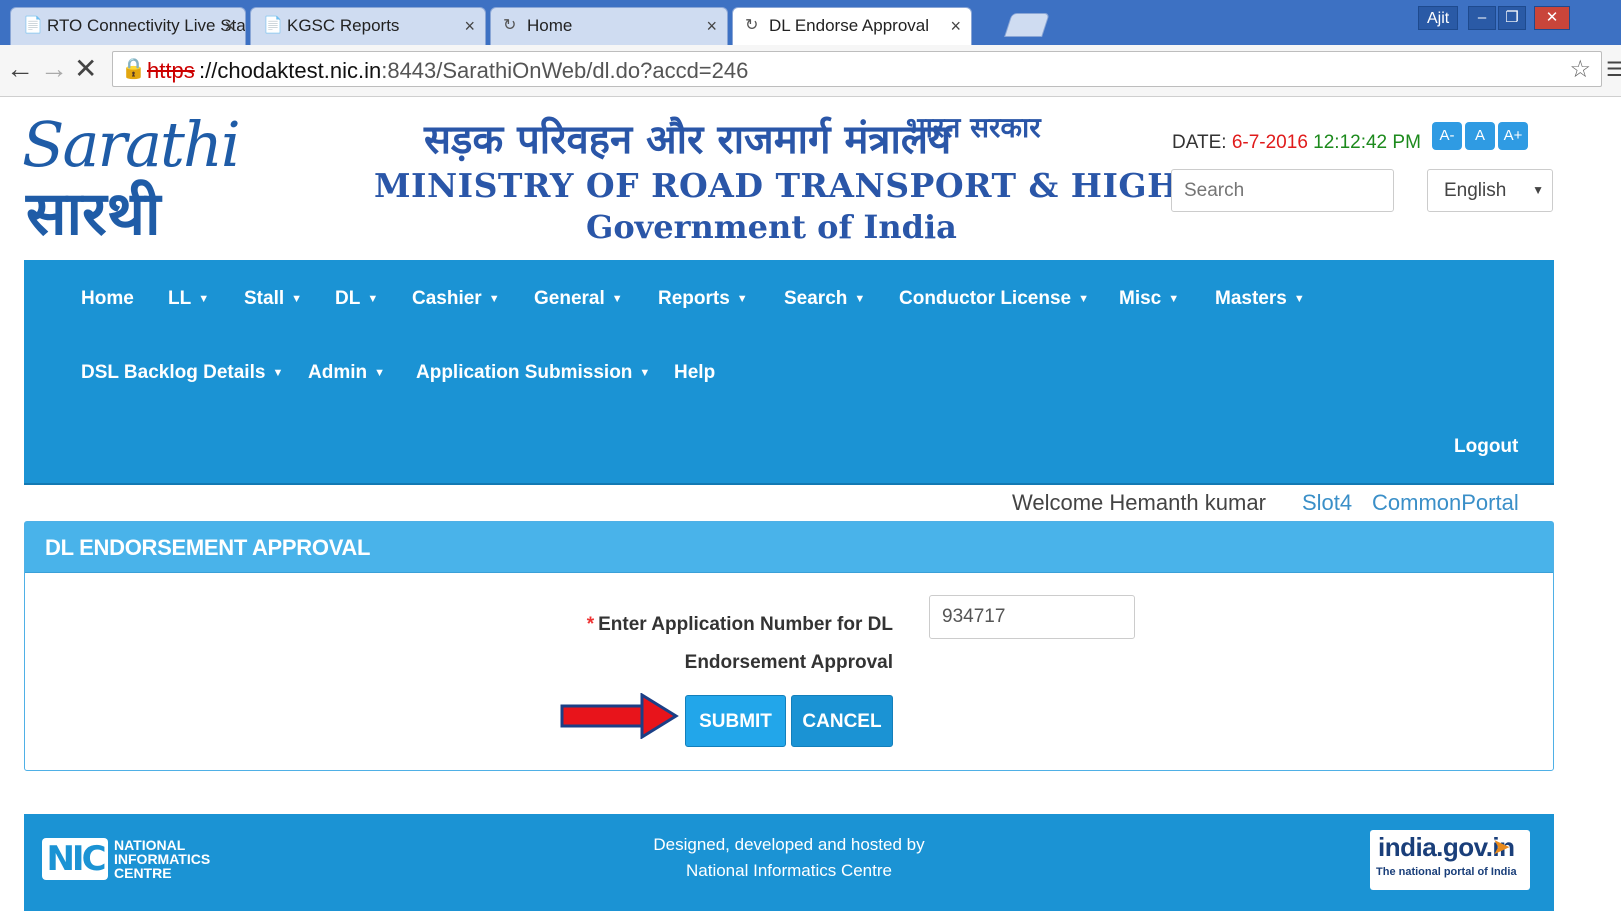 The width and height of the screenshot is (1621, 911). What do you see at coordinates (1327, 503) in the screenshot?
I see `slot-link: Slot4` at bounding box center [1327, 503].